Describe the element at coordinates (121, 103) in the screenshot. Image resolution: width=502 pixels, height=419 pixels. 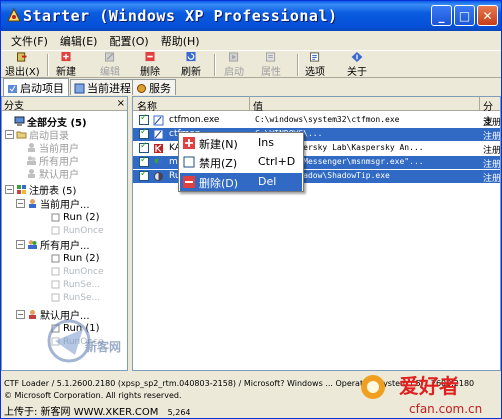
I see `pane-close-button: ×` at that location.